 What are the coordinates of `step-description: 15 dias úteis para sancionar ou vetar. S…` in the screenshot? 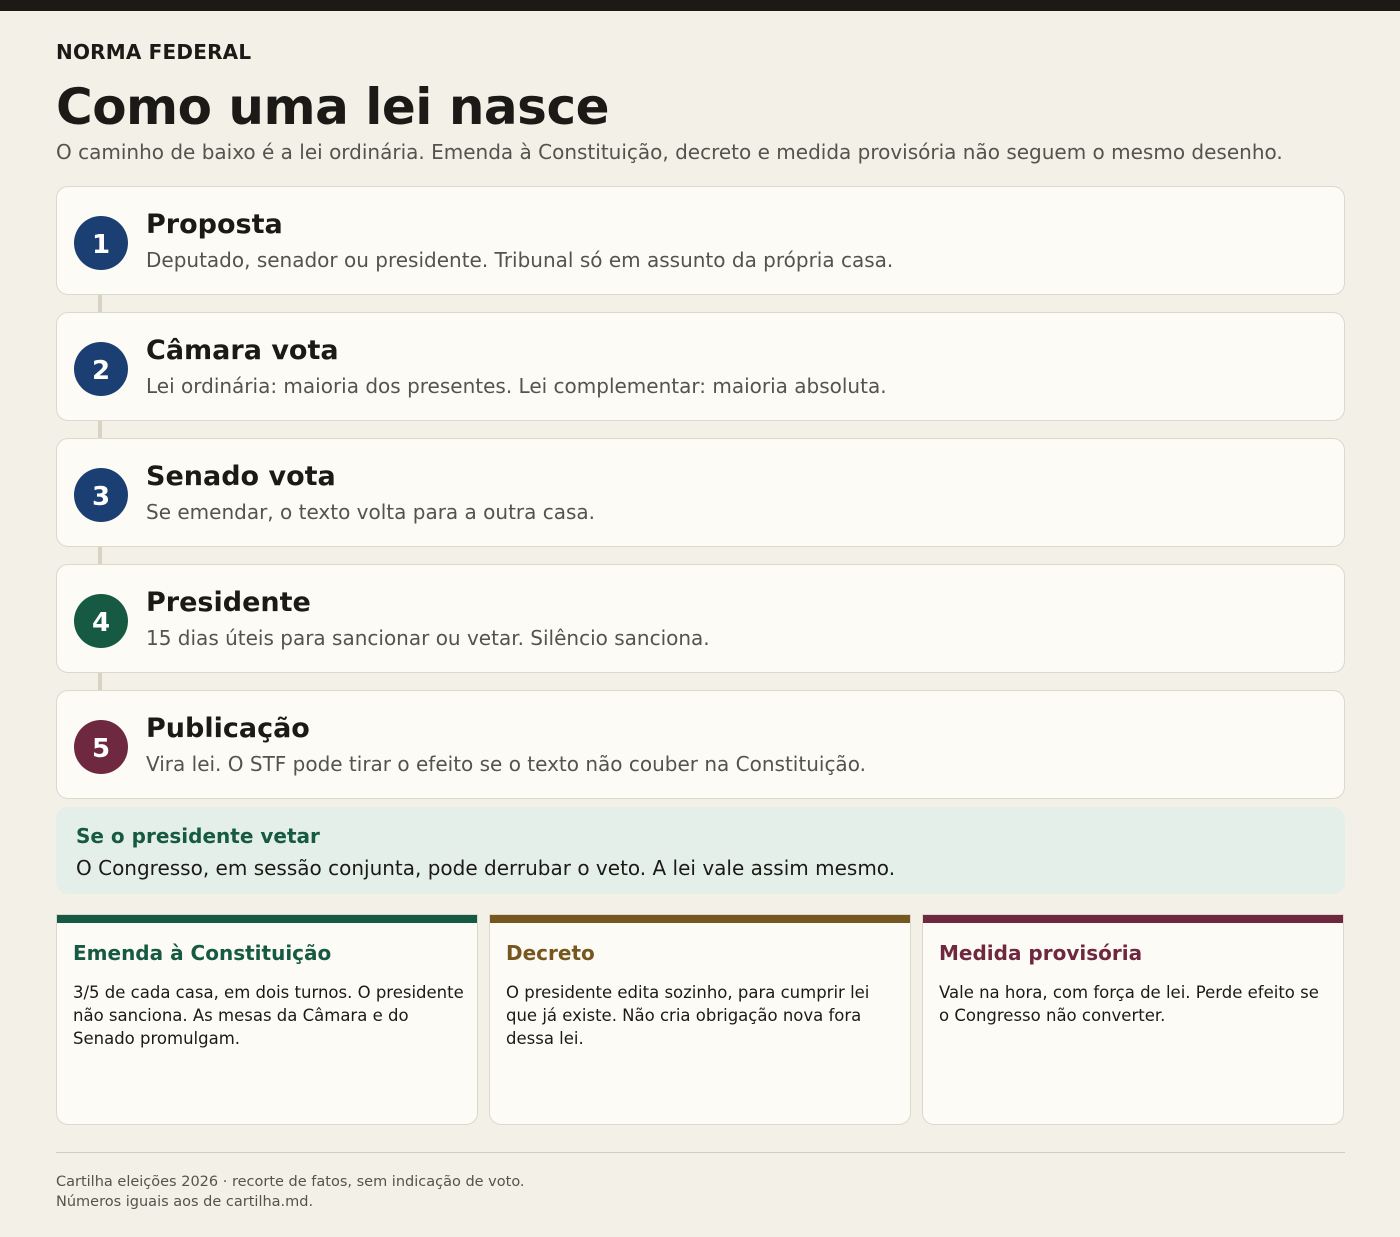 It's located at (428, 638).